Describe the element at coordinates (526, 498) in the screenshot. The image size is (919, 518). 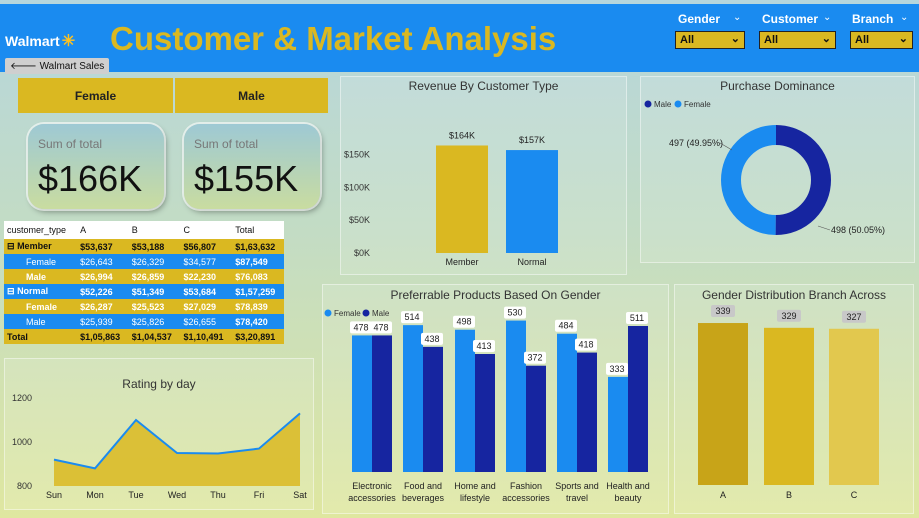
I see `x-tick-label: accessories` at that location.